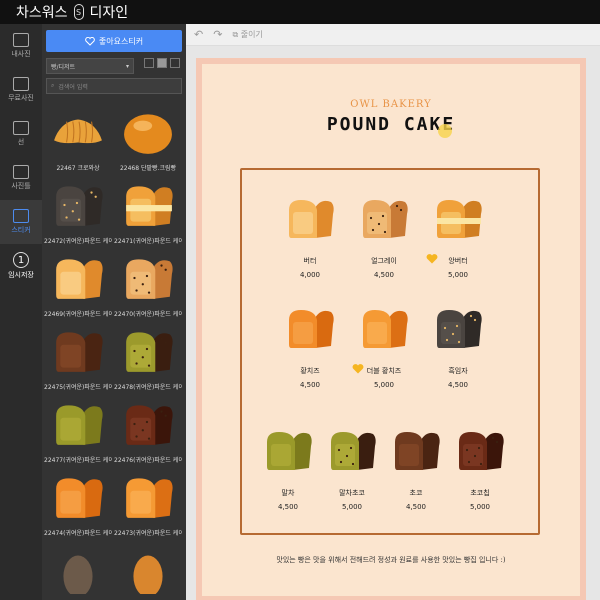 This screenshot has width=600, height=600. I want to click on menu-item-name: 흑임자, so click(458, 371).